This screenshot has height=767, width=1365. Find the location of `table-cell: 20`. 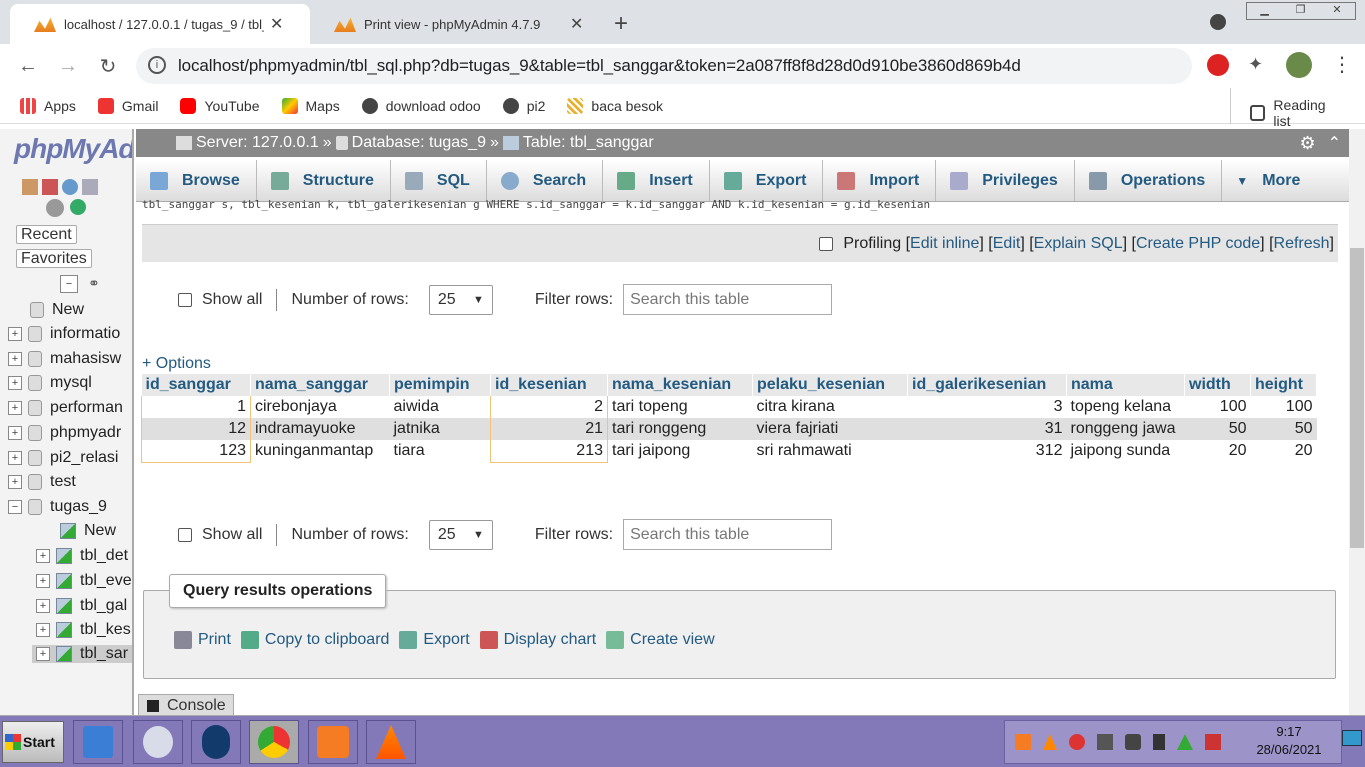

table-cell: 20 is located at coordinates (1283, 451).